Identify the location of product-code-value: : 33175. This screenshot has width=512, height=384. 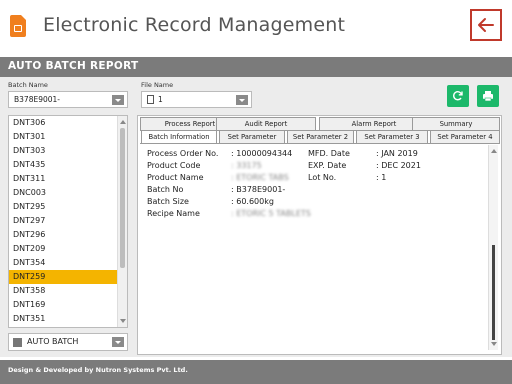
(246, 165).